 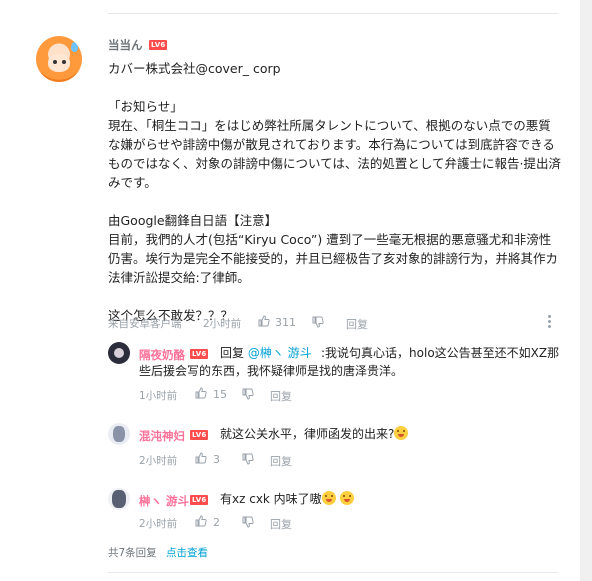 I want to click on reply-count: 共7条回复, so click(x=132, y=553).